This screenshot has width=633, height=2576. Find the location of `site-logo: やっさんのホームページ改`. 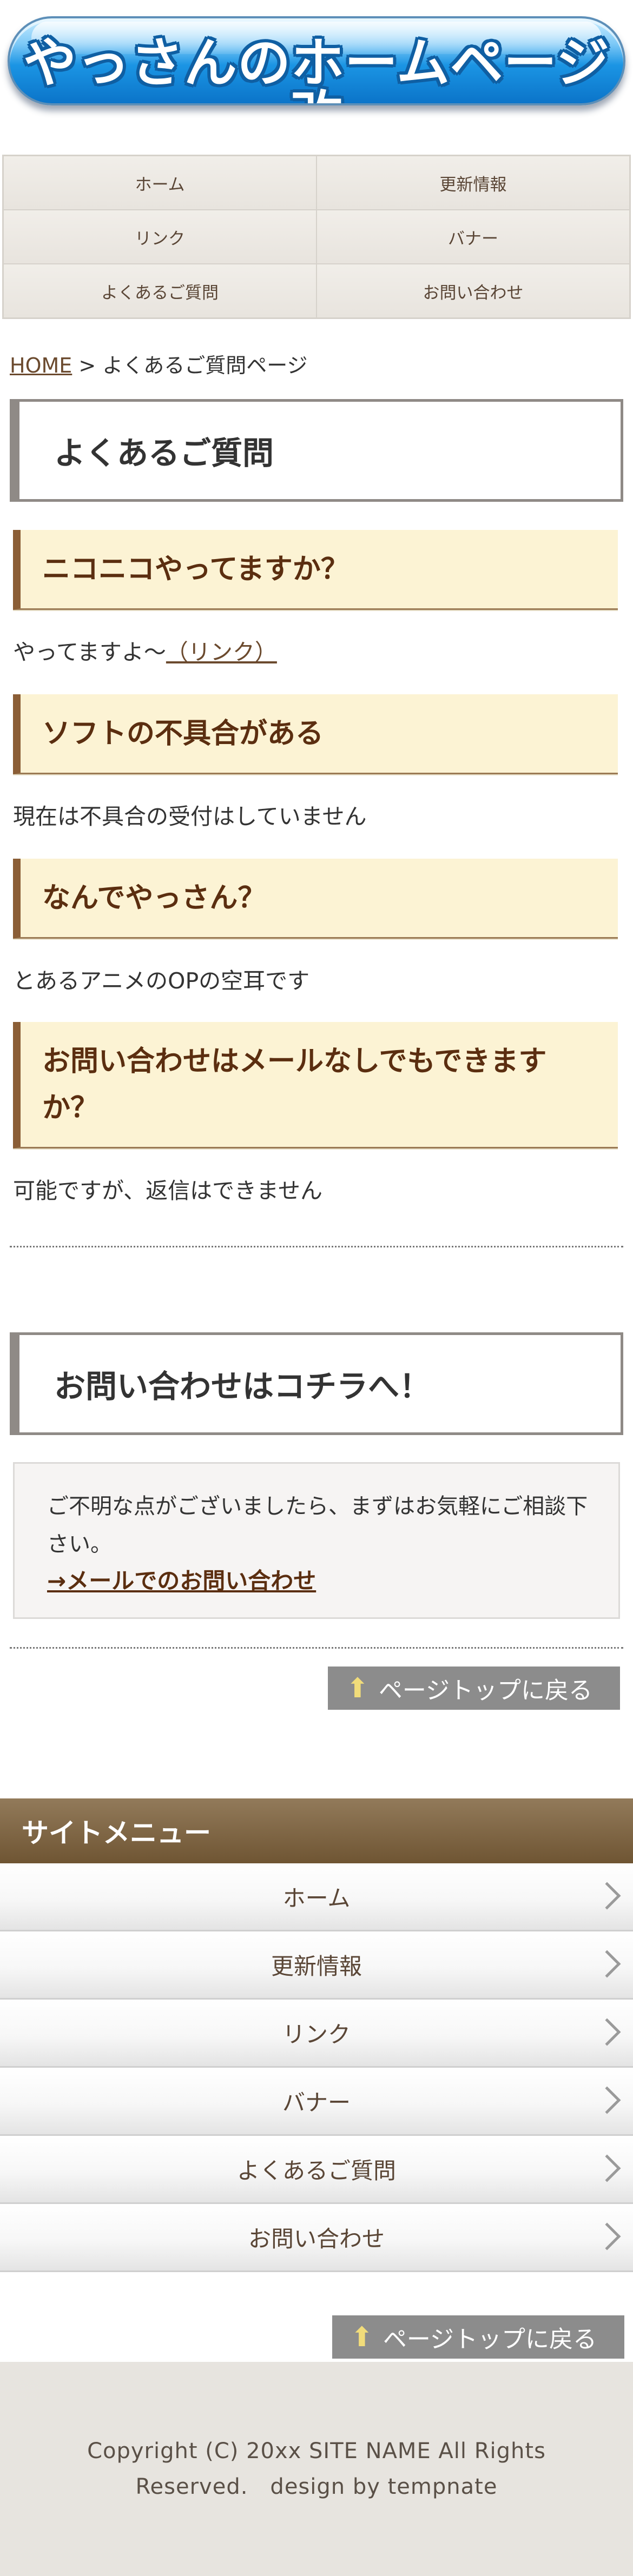

site-logo: やっさんのホームページ改 is located at coordinates (316, 61).